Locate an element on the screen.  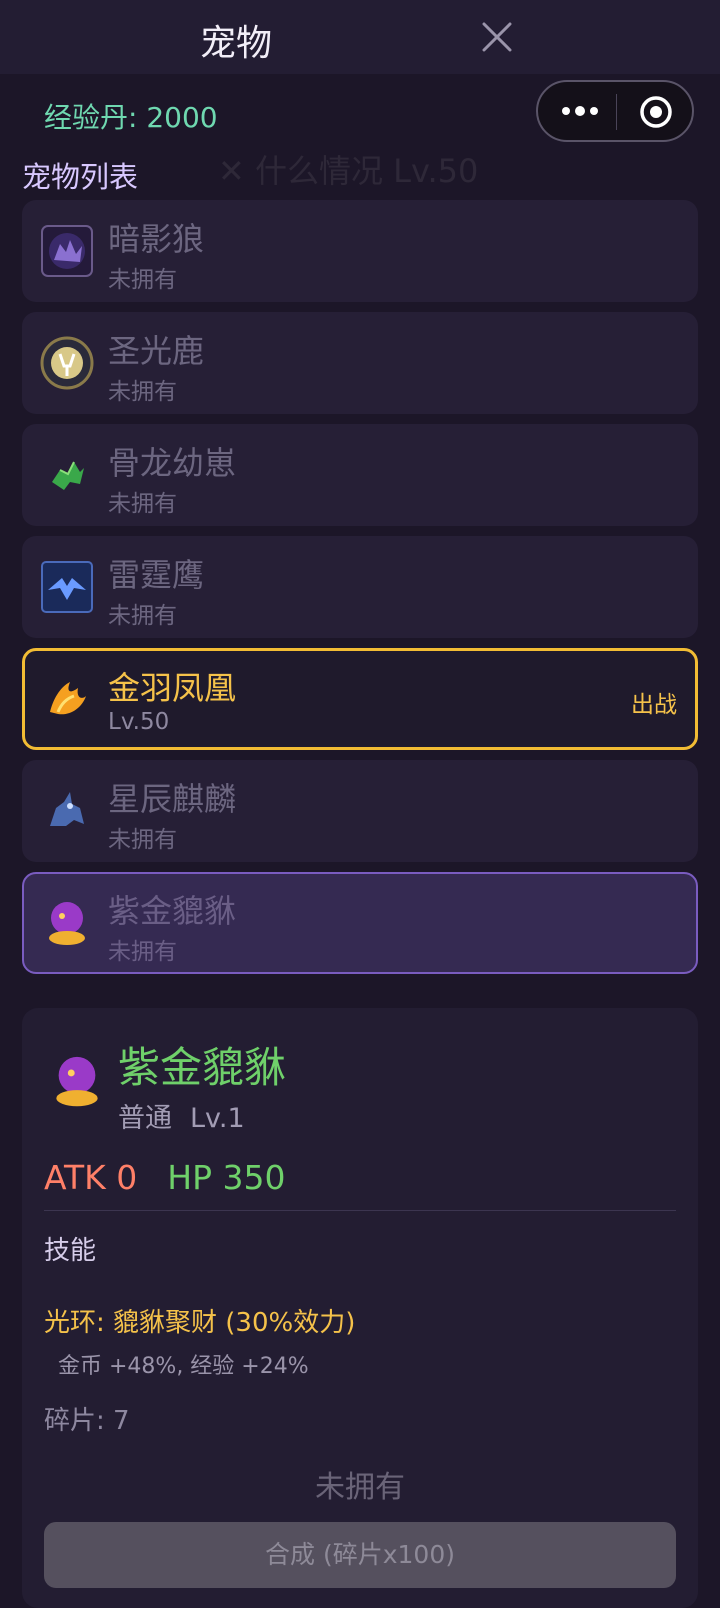
capsule-divider is located at coordinates (616, 112).